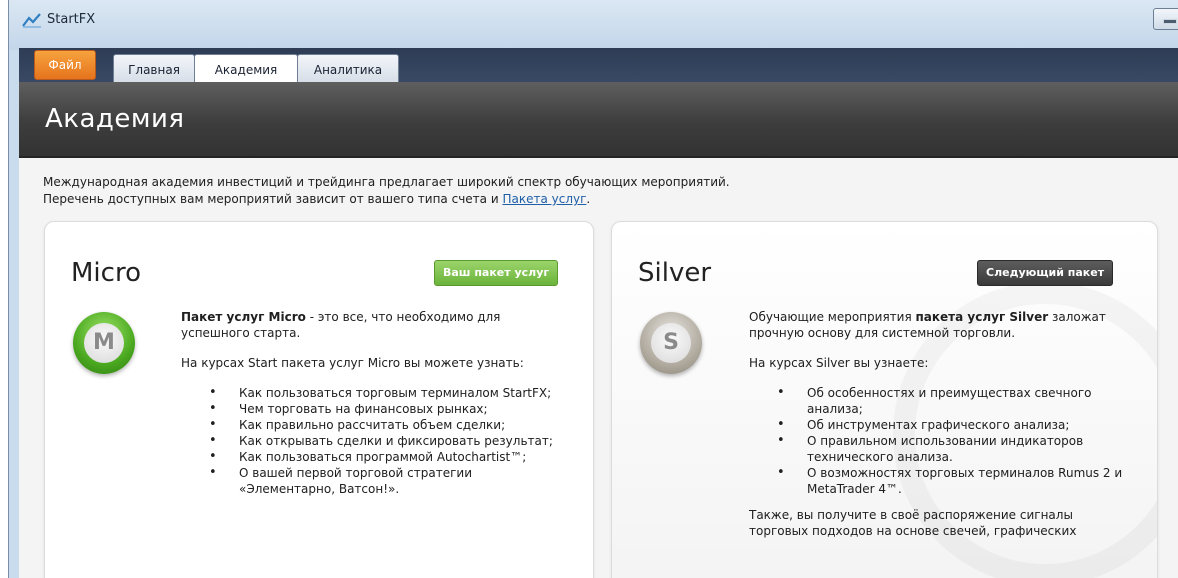  Describe the element at coordinates (593, 25) in the screenshot. I see `title-bar: StartFX` at that location.